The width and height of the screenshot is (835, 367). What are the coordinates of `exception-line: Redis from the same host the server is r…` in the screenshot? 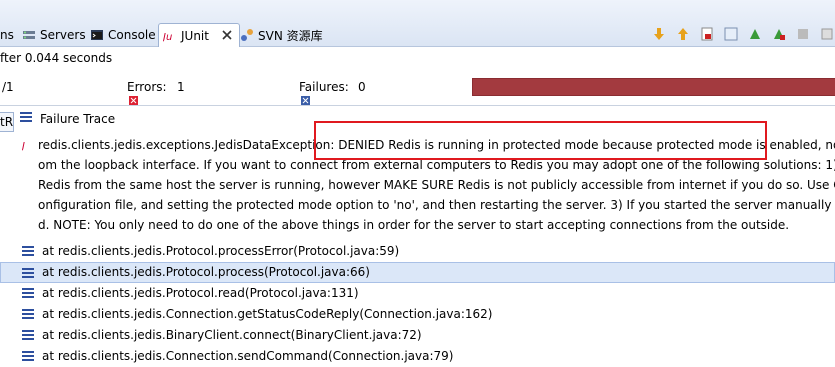 It's located at (436, 185).